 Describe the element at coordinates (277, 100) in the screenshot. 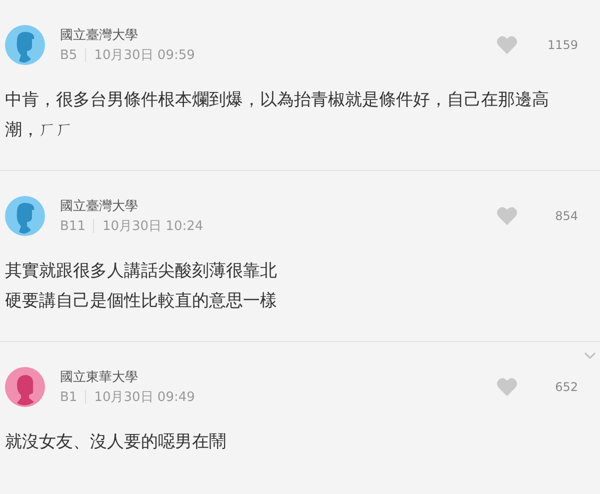

I see `comment-text: 中肯，很多台男條件根本爛到爆，以為抬青椒就是條件好，自己在那邊高` at that location.